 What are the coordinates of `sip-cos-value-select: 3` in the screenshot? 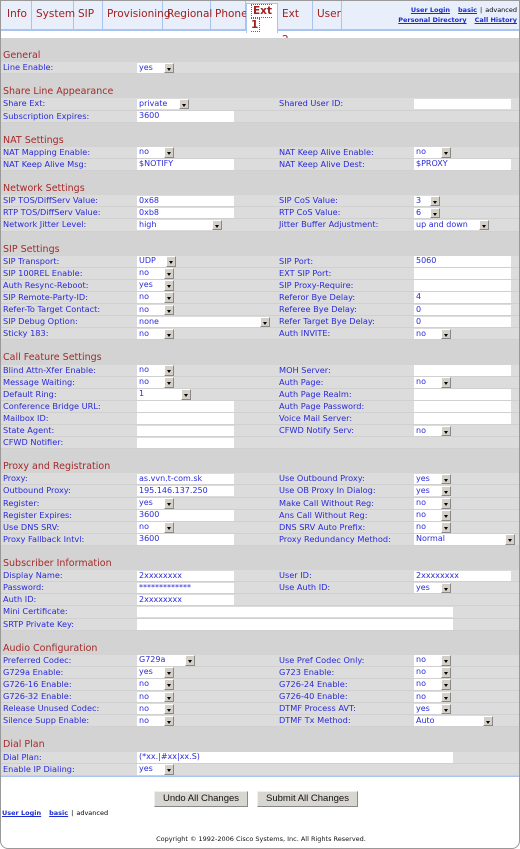 It's located at (427, 201).